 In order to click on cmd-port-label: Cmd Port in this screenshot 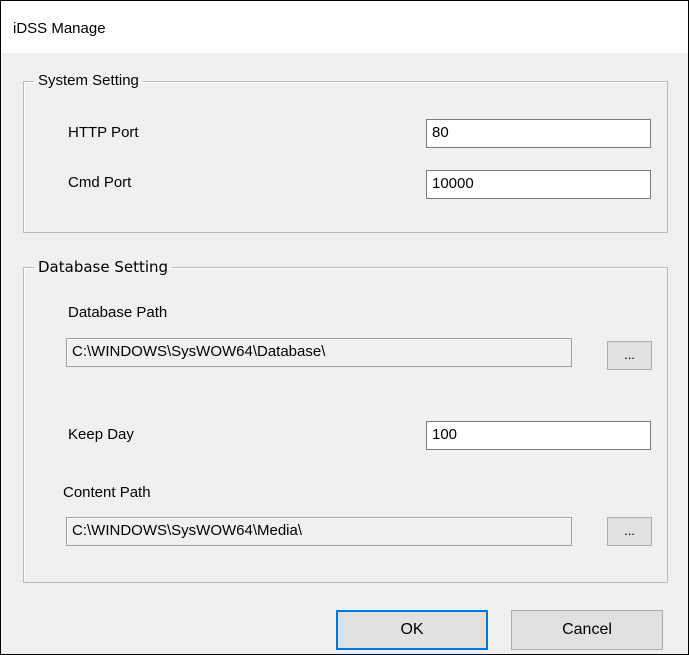, I will do `click(100, 182)`.